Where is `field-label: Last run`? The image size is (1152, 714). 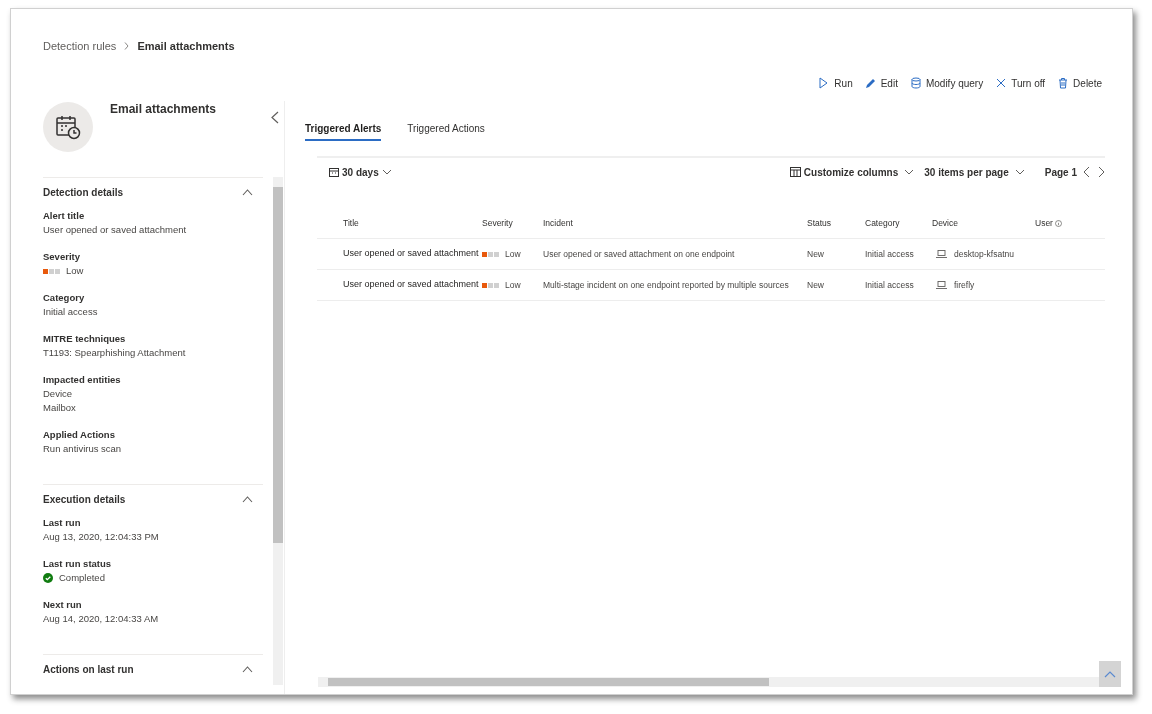 field-label: Last run is located at coordinates (62, 523).